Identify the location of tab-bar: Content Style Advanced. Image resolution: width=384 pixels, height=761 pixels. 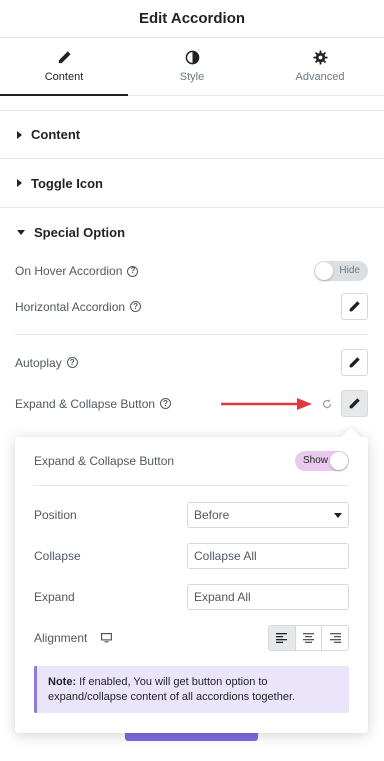
(192, 67).